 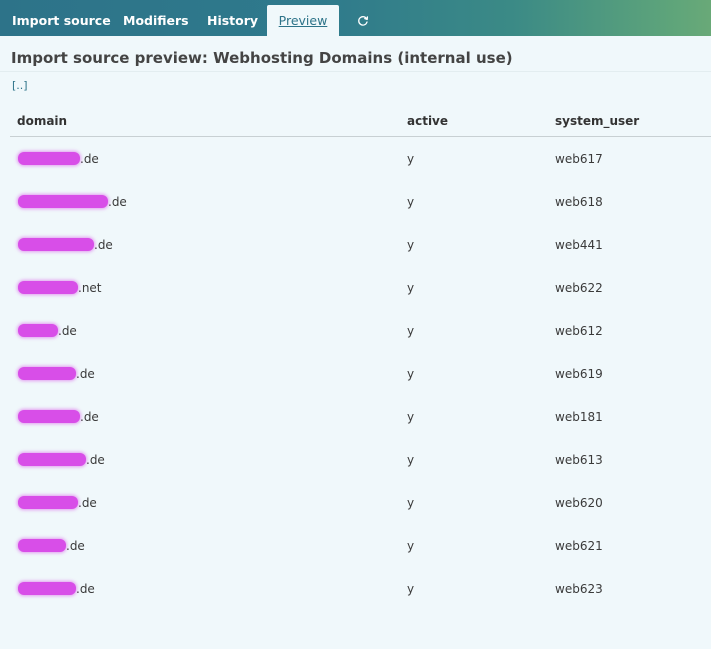 What do you see at coordinates (355, 559) in the screenshot?
I see `table-row: .de y web621` at bounding box center [355, 559].